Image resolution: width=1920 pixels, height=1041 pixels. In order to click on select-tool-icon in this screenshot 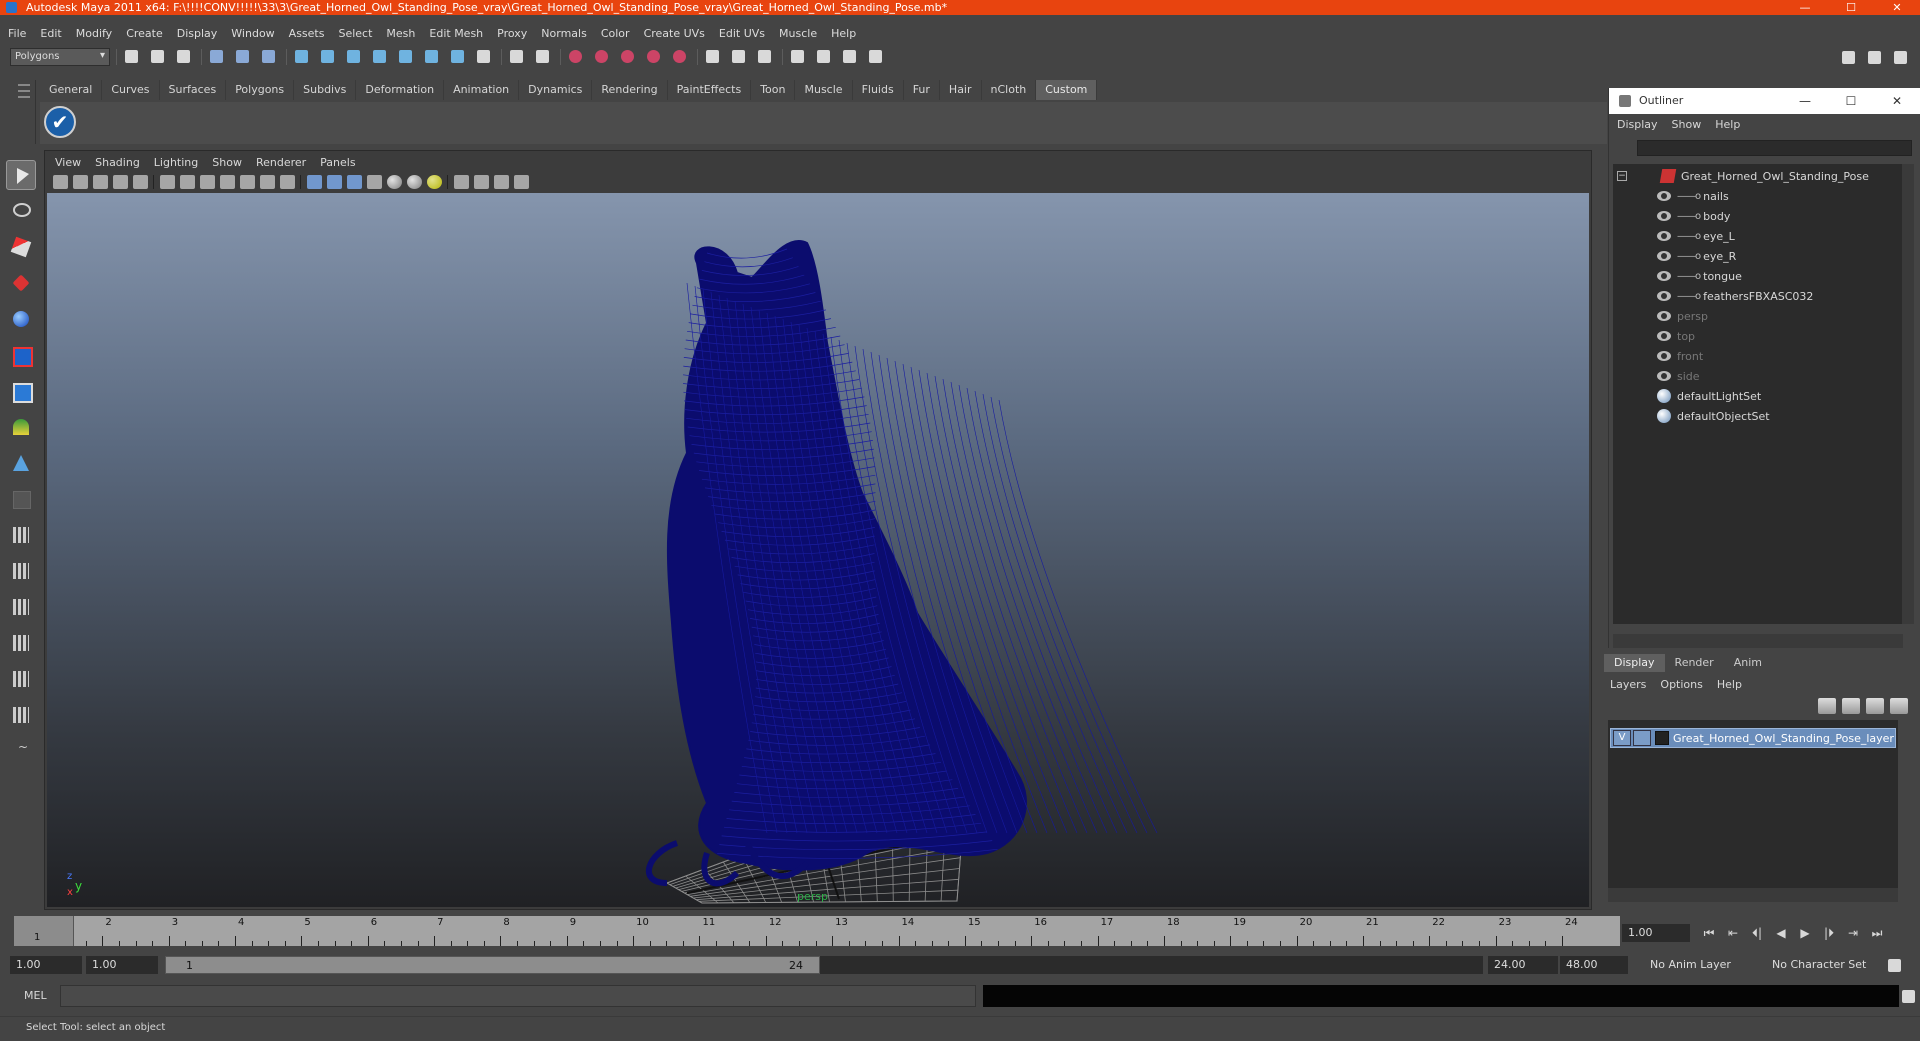, I will do `click(21, 175)`.